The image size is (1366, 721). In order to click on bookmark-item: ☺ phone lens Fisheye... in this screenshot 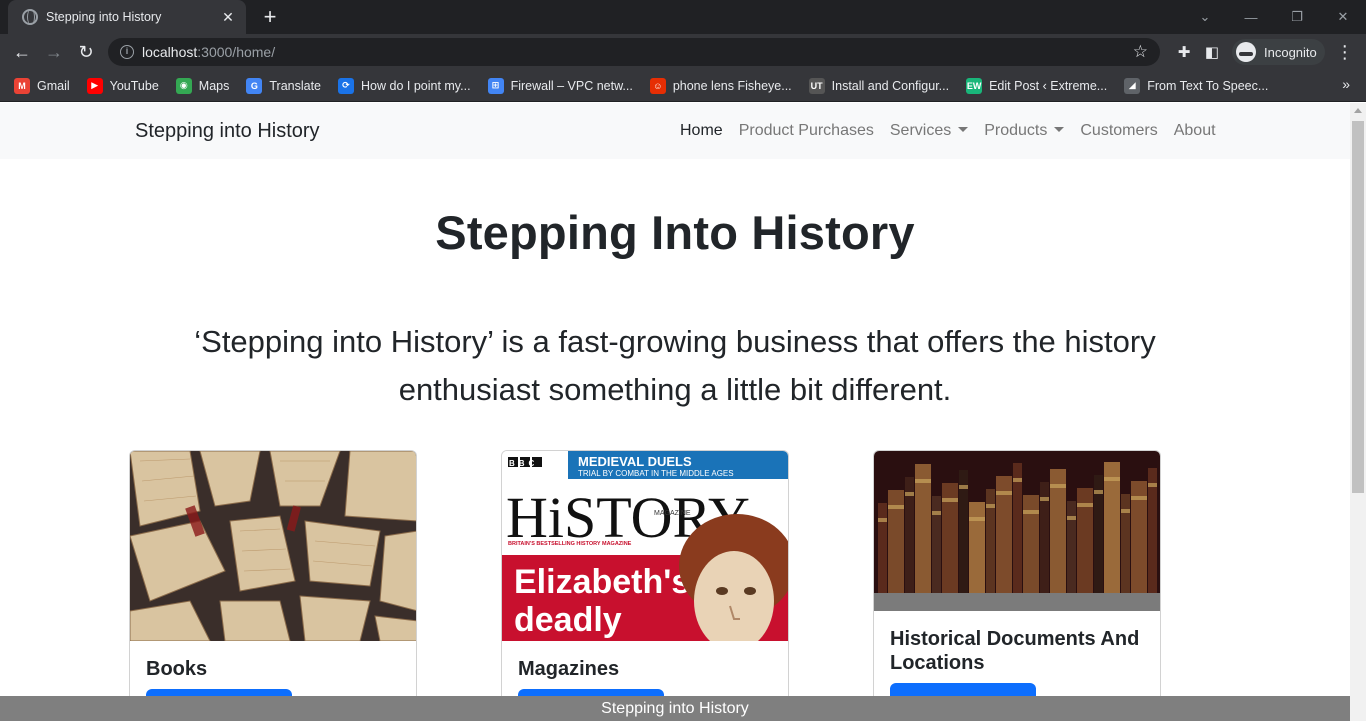, I will do `click(720, 85)`.